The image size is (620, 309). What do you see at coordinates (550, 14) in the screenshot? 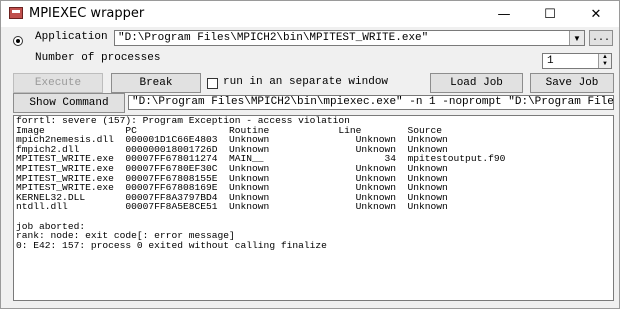
I see `maximize-button: ☐` at bounding box center [550, 14].